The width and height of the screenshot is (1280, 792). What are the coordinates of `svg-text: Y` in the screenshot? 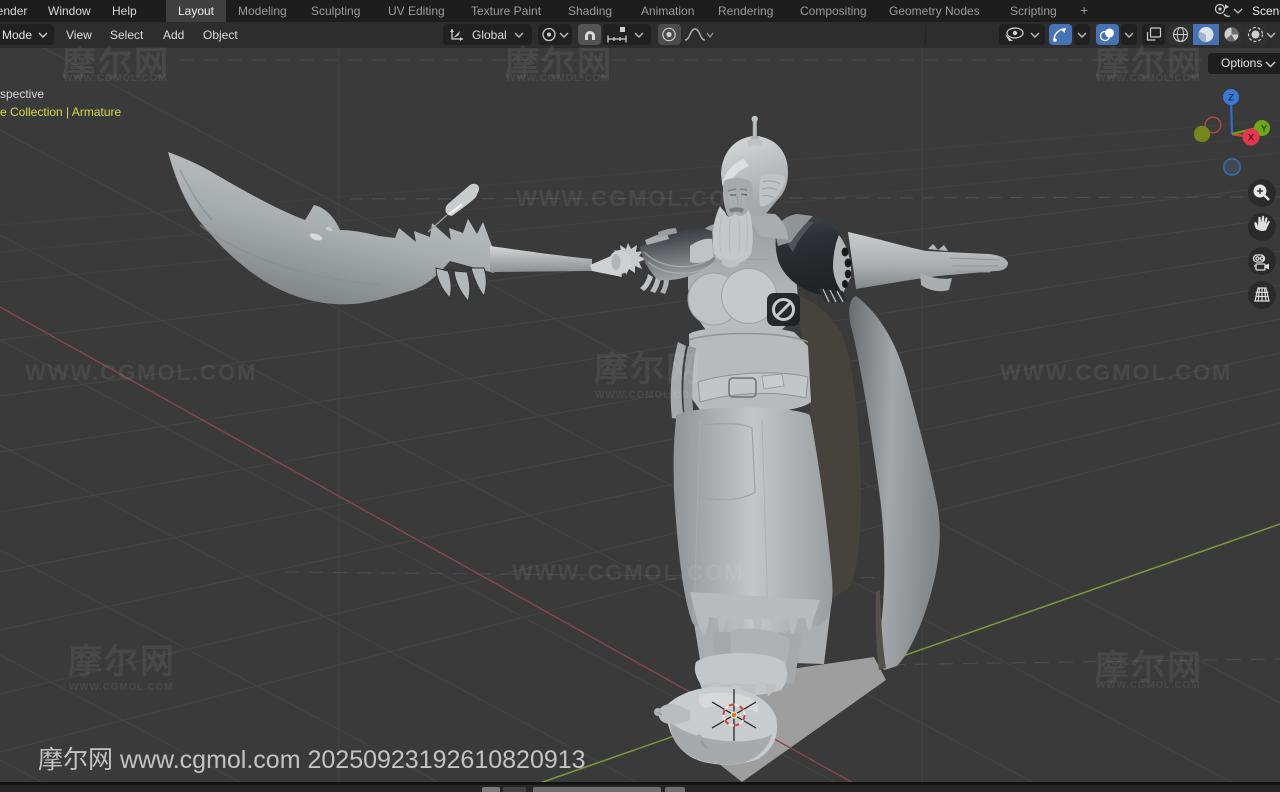 It's located at (1264, 129).